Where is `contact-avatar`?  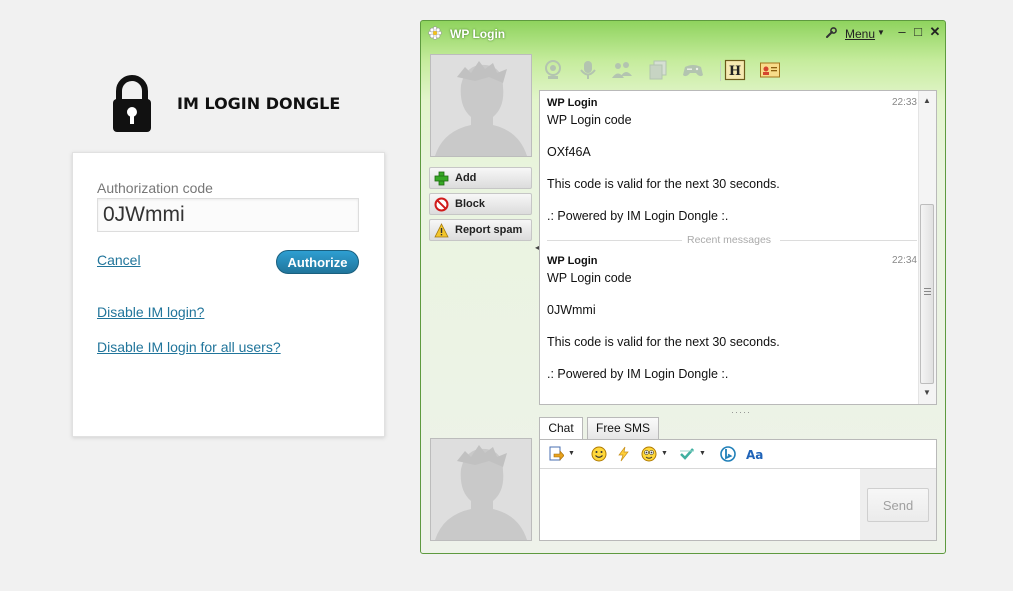 contact-avatar is located at coordinates (481, 105).